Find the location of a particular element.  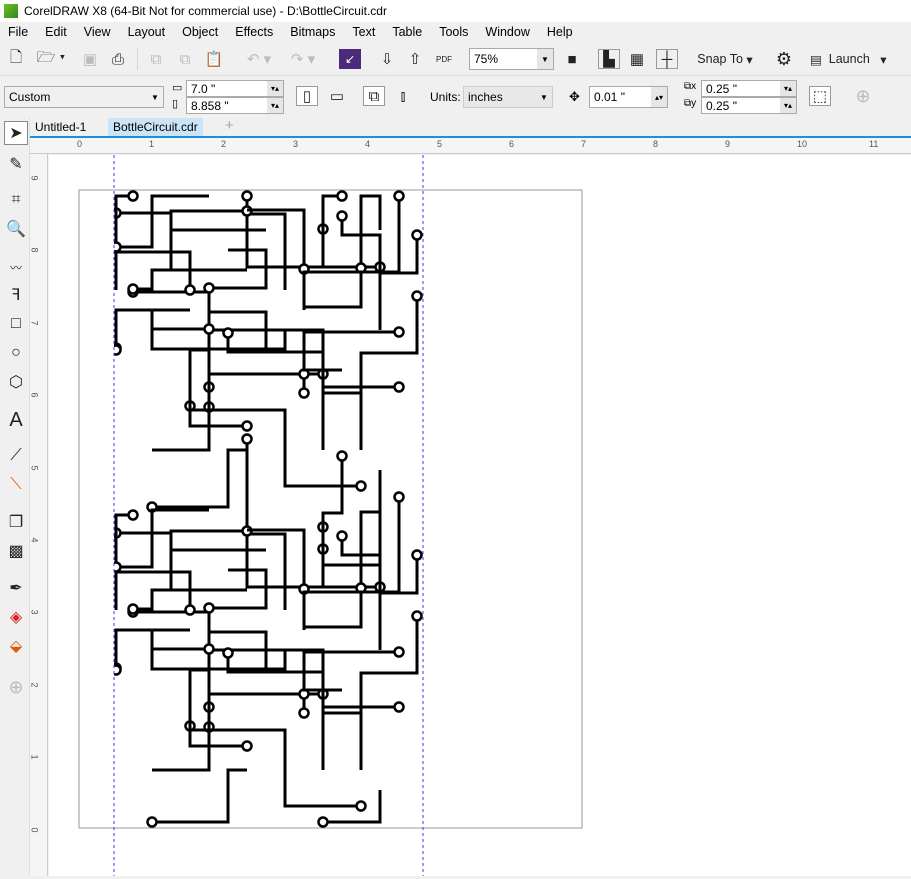

undo-icon: ↶ ▾ is located at coordinates (259, 59).